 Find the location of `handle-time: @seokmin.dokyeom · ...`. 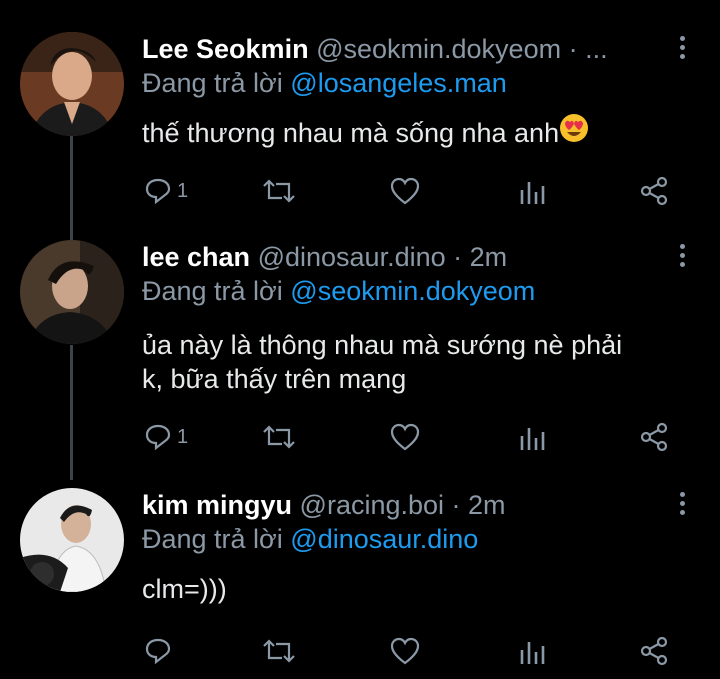

handle-time: @seokmin.dokyeom · ... is located at coordinates (462, 49).